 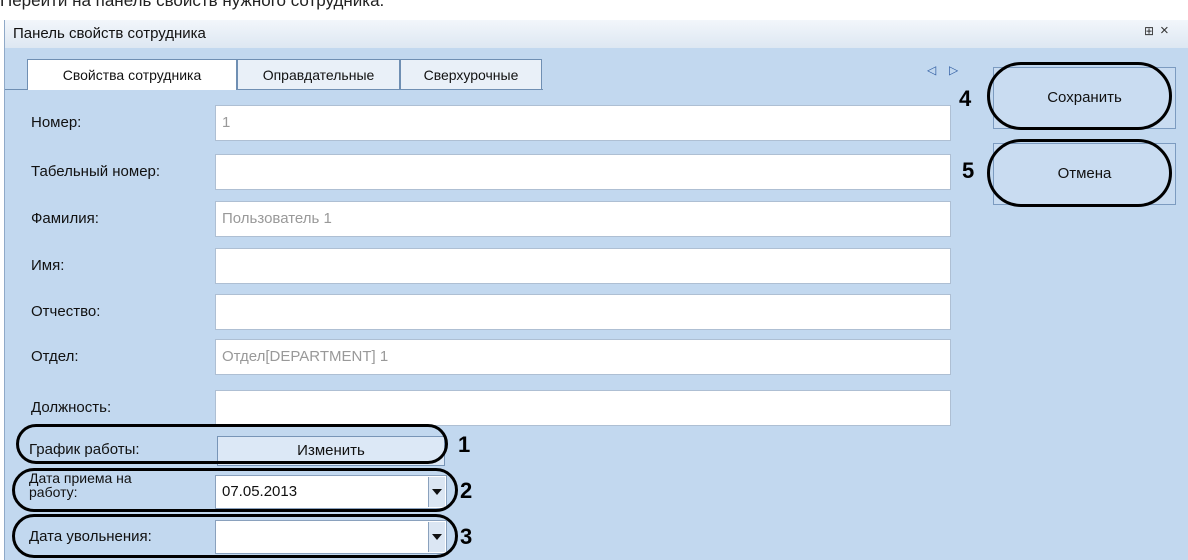 What do you see at coordinates (71, 407) in the screenshot?
I see `position-label: Должность:` at bounding box center [71, 407].